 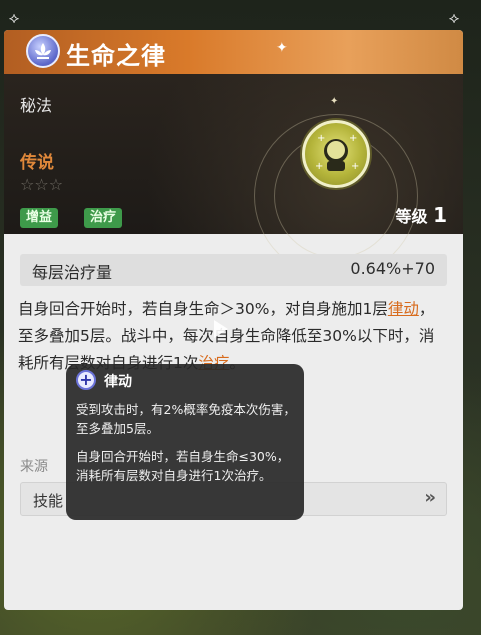 What do you see at coordinates (203, 309) in the screenshot?
I see `desc-text-1: 自身回合开始时，若自身生命＞30%，对自身施加1层` at bounding box center [203, 309].